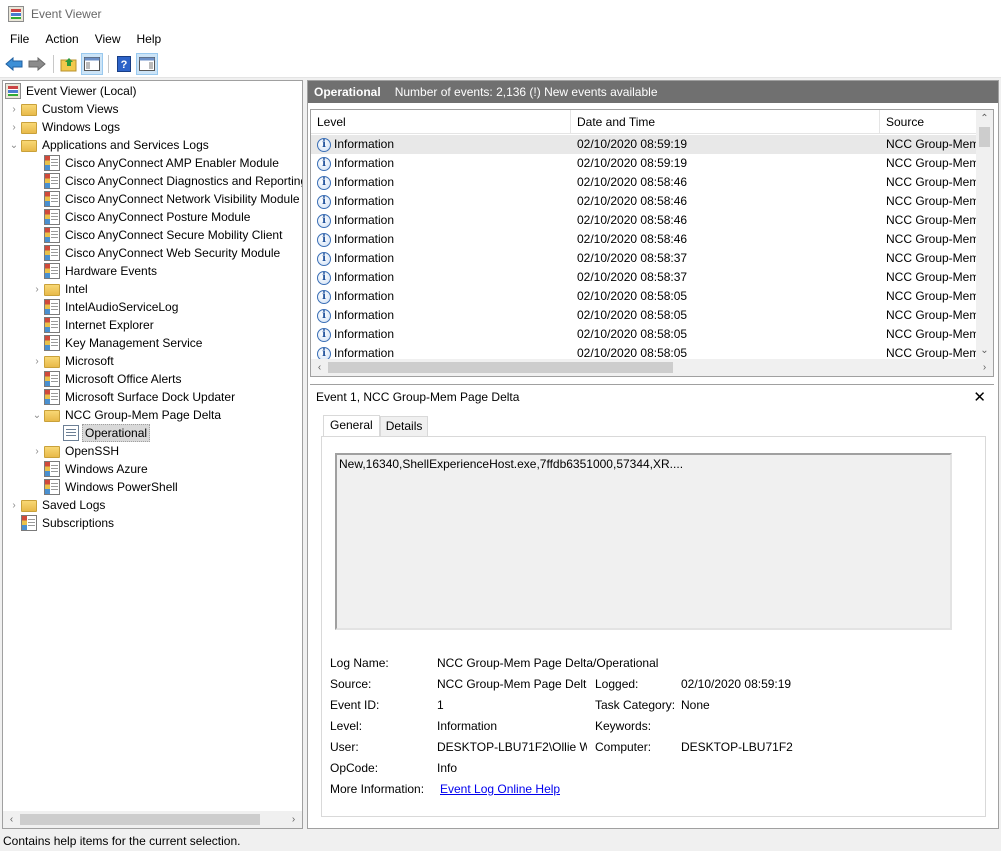 Image resolution: width=1001 pixels, height=851 pixels. Describe the element at coordinates (108, 39) in the screenshot. I see `menu-view: View` at that location.